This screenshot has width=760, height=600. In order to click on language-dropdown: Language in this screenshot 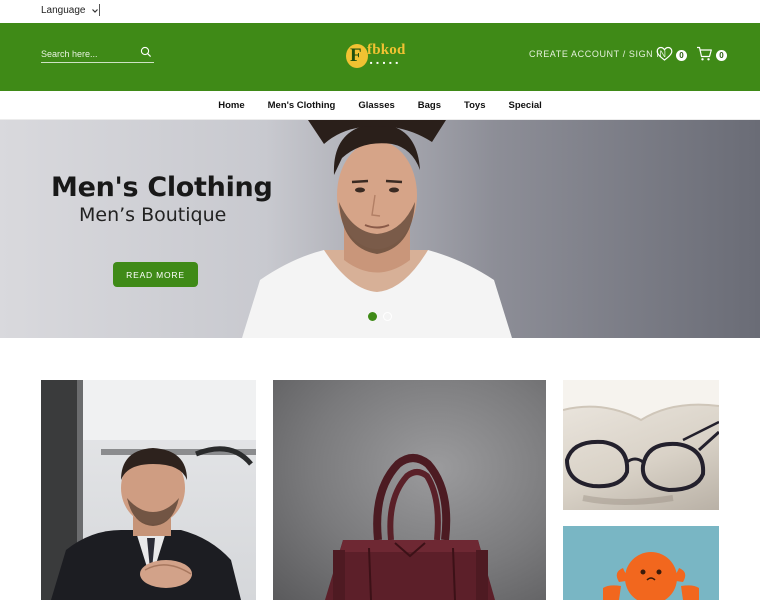, I will do `click(70, 10)`.